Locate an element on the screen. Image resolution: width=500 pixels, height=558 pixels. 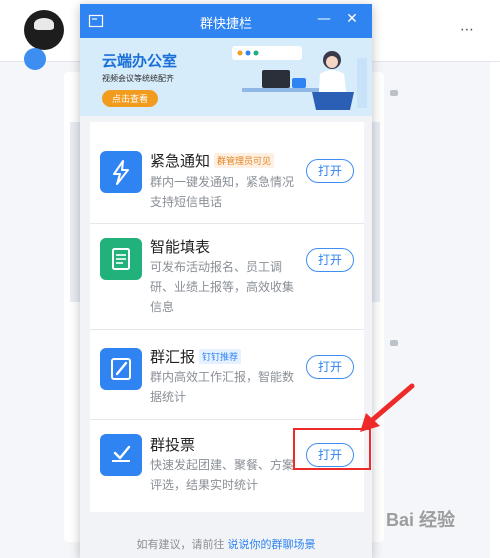
footer-text: 如有建议，请前往 is located at coordinates (180, 545).